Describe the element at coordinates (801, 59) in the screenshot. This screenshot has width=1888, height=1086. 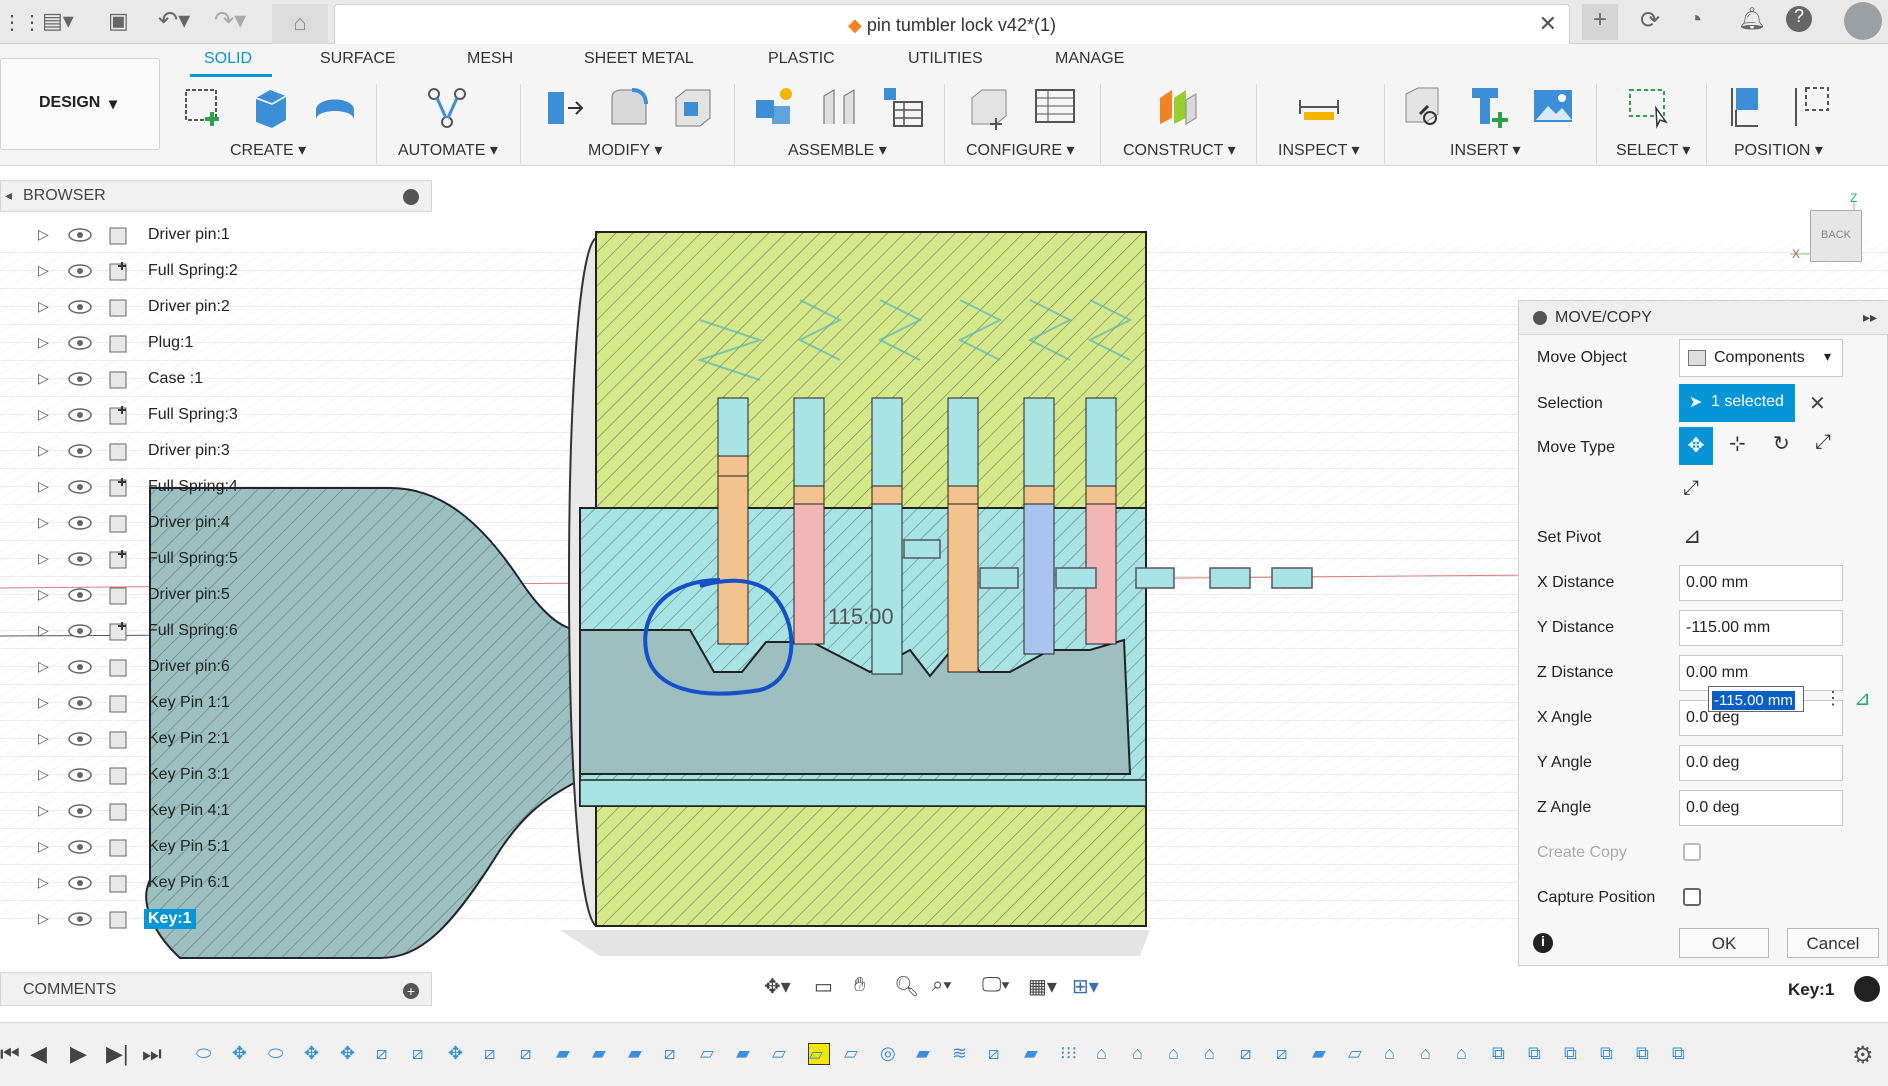
I see `tab-plastic: PLASTIC` at that location.